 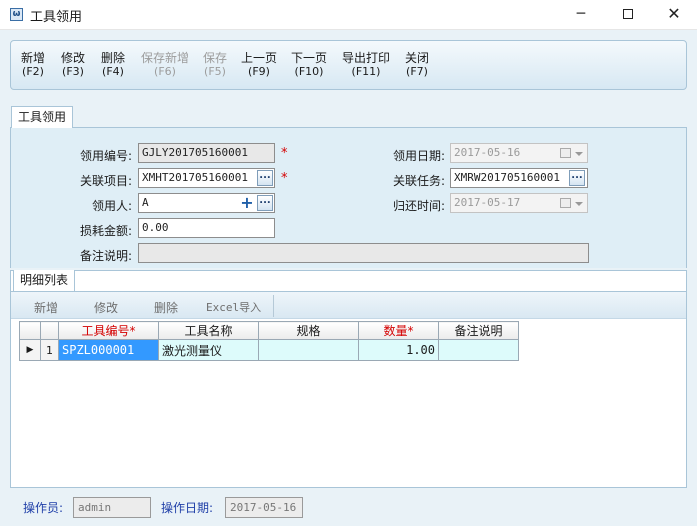 I want to click on toolbar-separator, so click(x=273, y=306).